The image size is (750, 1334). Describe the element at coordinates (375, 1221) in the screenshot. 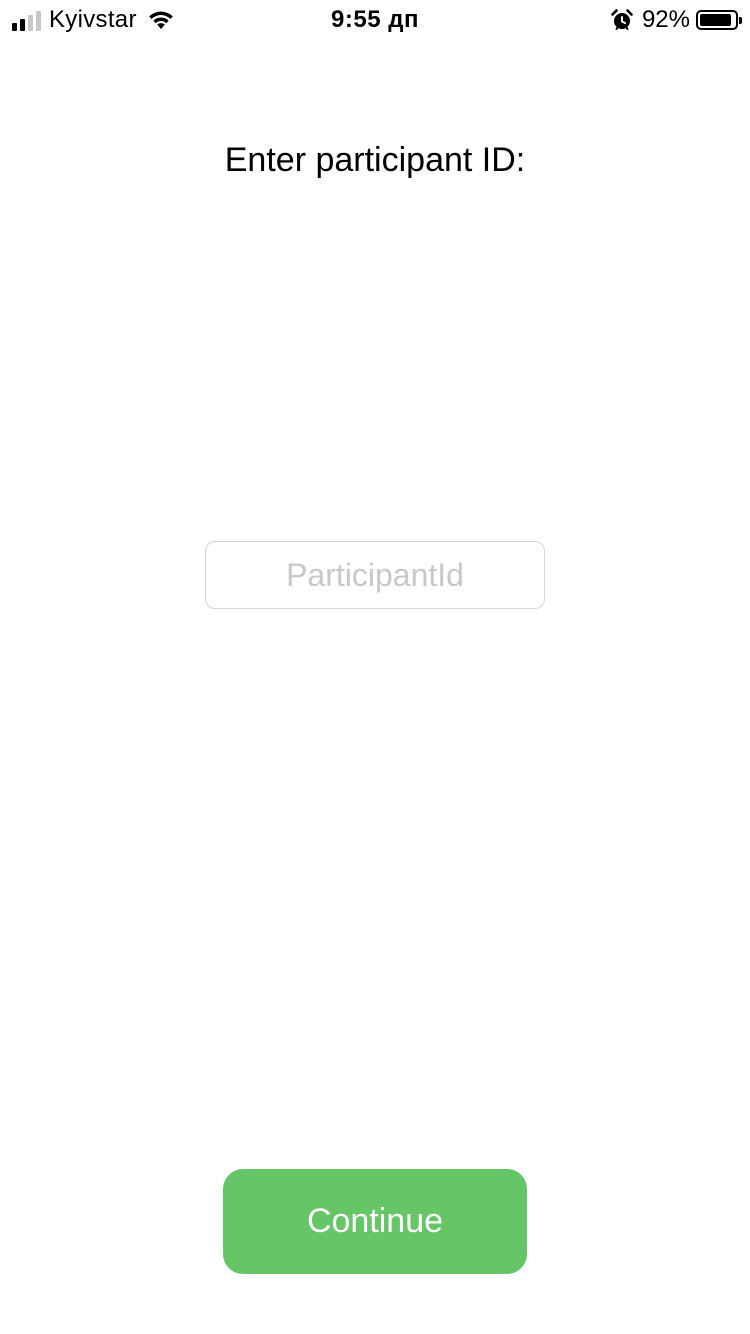

I see `continue-button: Continue` at that location.